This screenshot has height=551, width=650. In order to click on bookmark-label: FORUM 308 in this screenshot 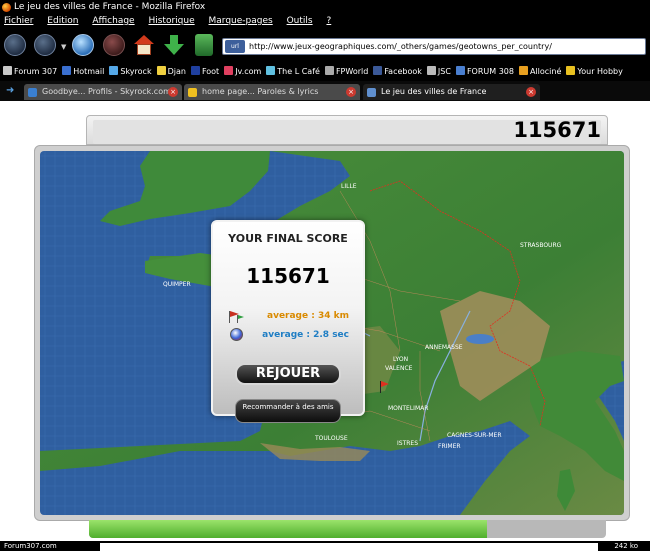, I will do `click(490, 71)`.